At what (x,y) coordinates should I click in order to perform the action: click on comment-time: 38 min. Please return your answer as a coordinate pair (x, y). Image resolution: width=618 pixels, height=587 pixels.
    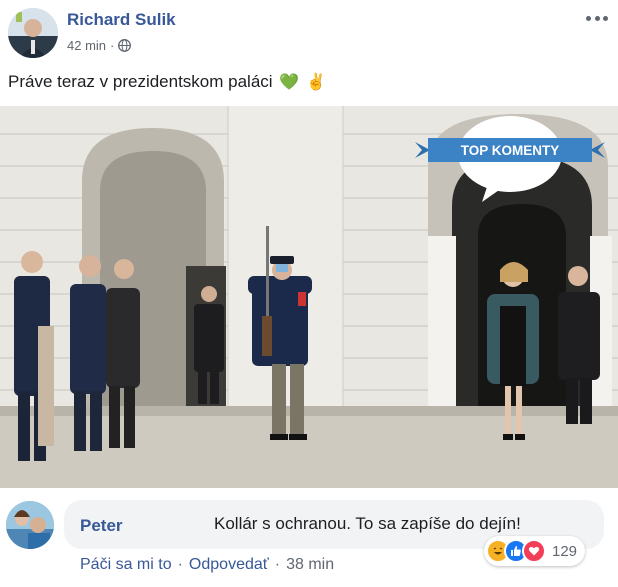
    Looking at the image, I should click on (310, 565).